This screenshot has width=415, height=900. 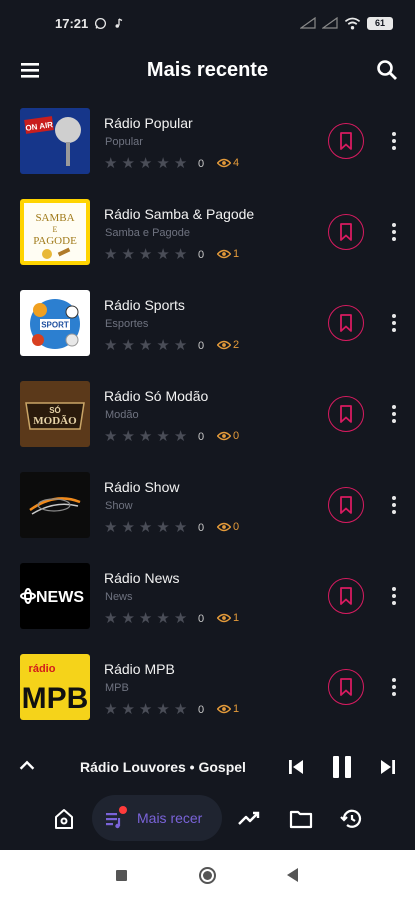 What do you see at coordinates (144, 305) in the screenshot?
I see `station-name: Rádio Sports` at bounding box center [144, 305].